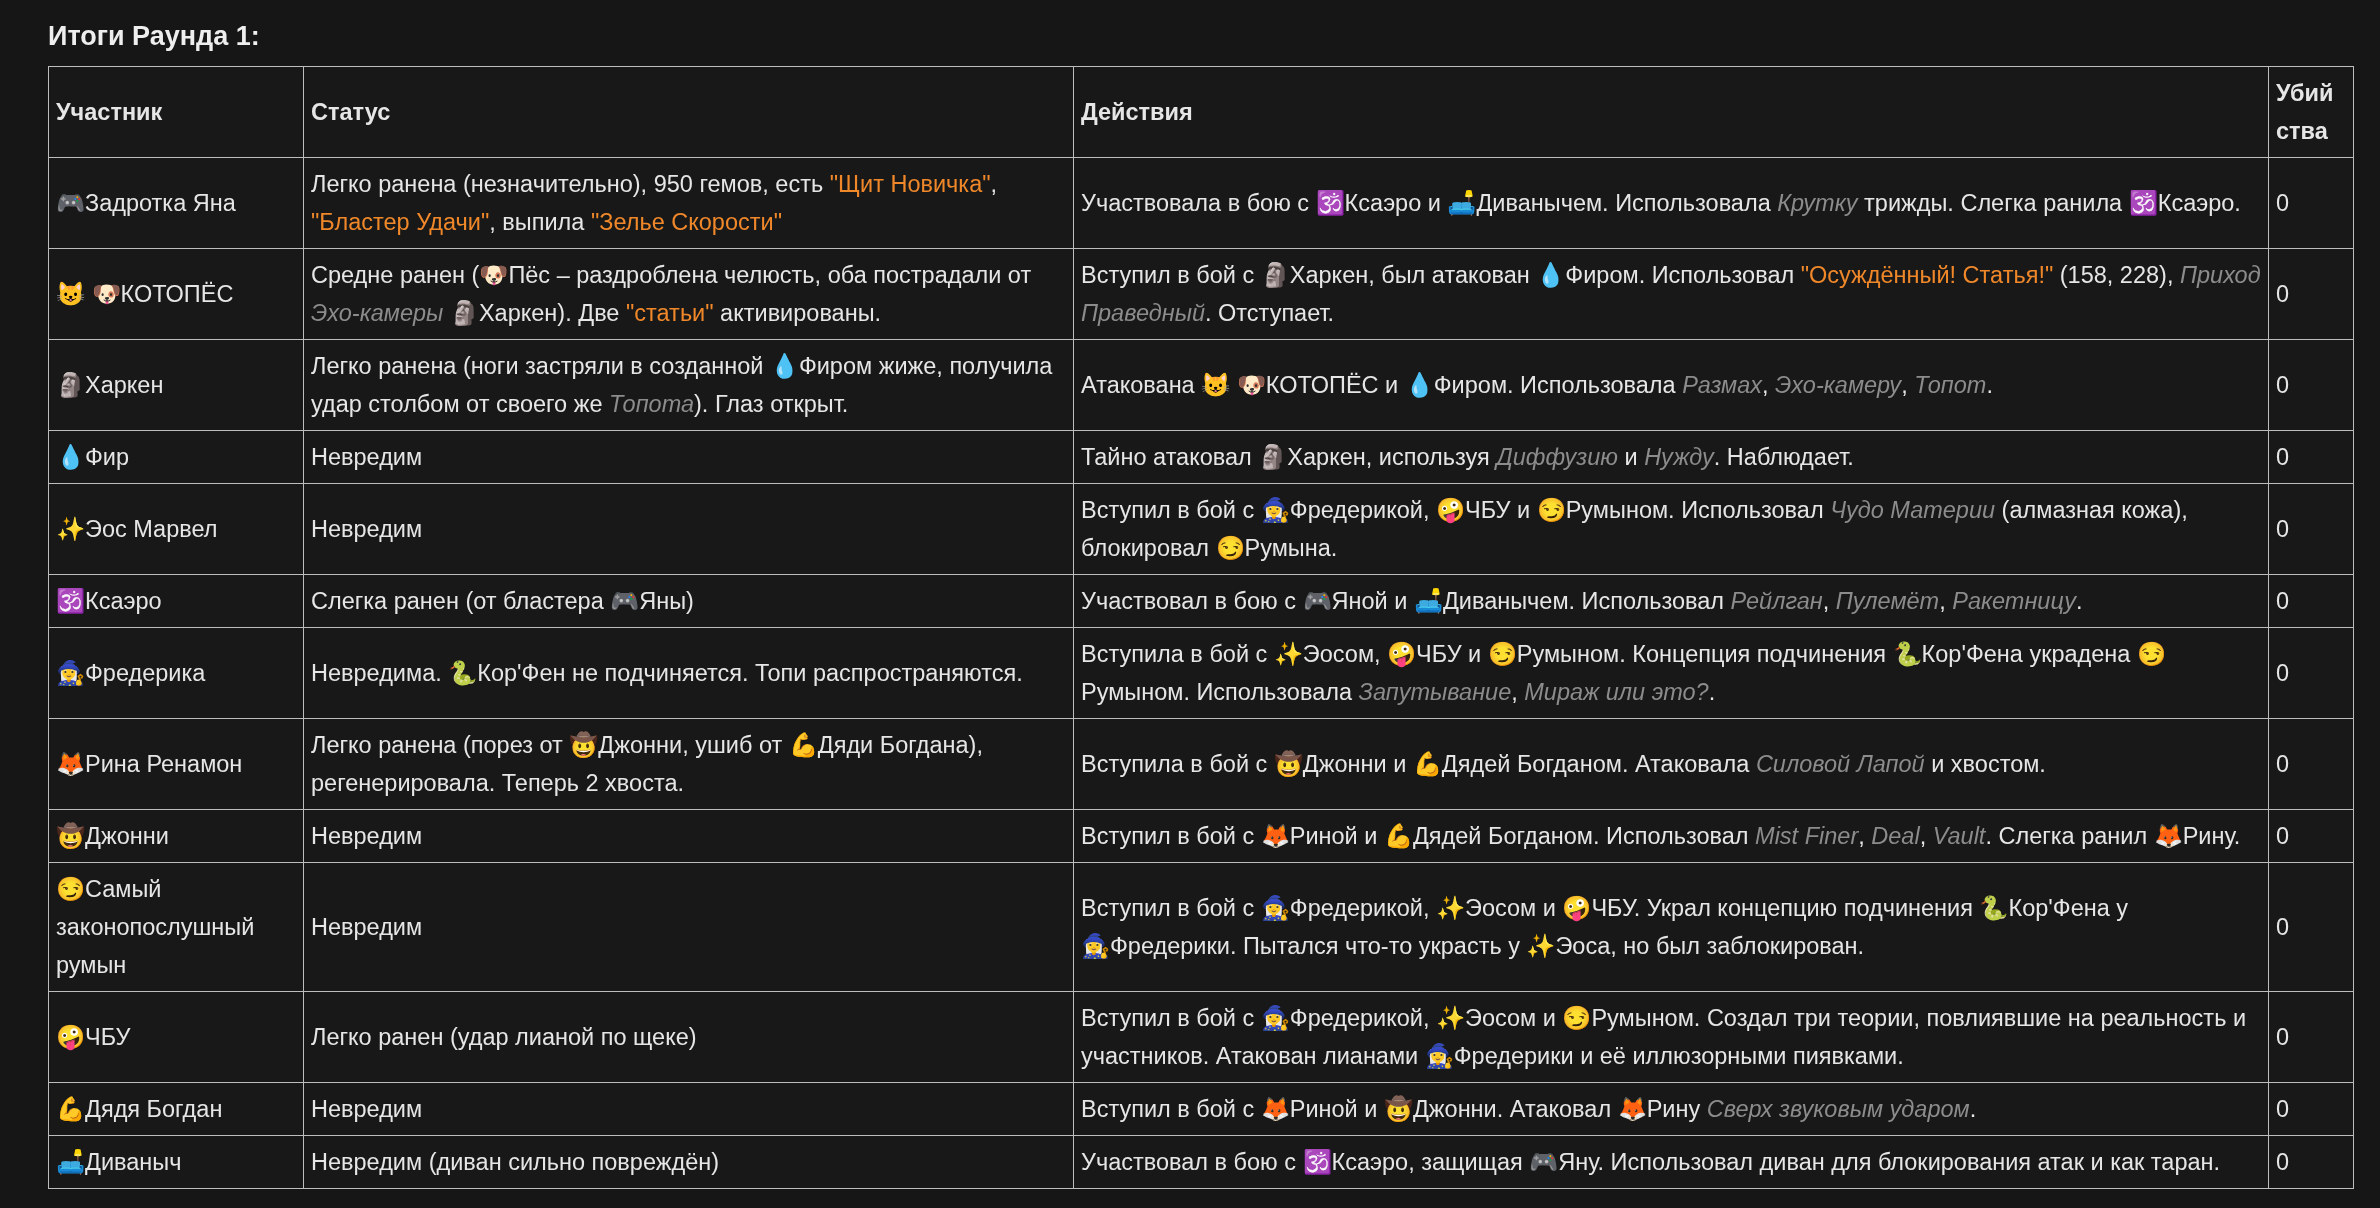 The image size is (2380, 1208). Describe the element at coordinates (1671, 673) in the screenshot. I see `table-cell: Вступила в бой с ✨Эосом, 🤪ЧБУ и 😏Румыном. Концепция подчинения 🐍Кор'Фена украдена 😏Румыном. Использовала Запутывание, Мираж или это?.` at that location.